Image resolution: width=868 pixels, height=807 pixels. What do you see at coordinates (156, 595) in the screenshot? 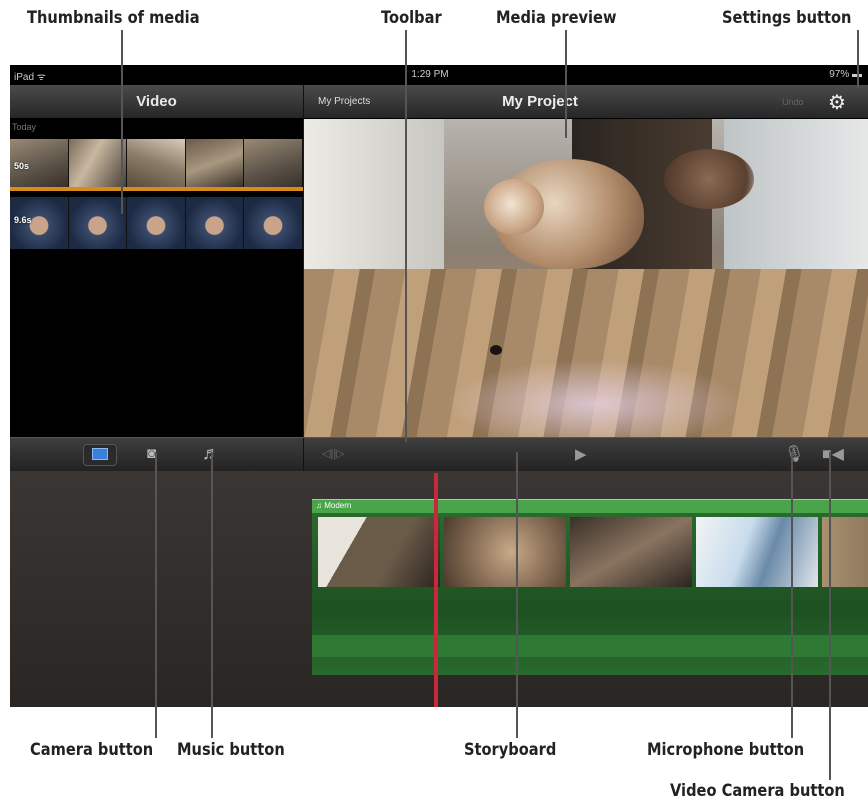
I see `callout-line-camera` at bounding box center [156, 595].